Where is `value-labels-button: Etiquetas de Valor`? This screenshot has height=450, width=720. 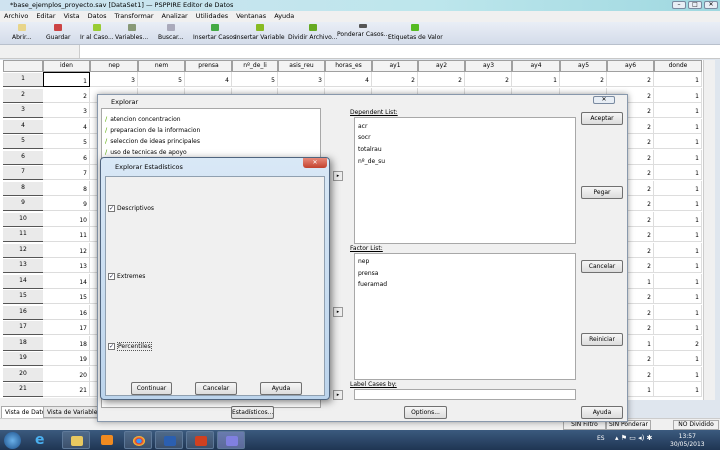 value-labels-button: Etiquetas de Valor is located at coordinates (415, 32).